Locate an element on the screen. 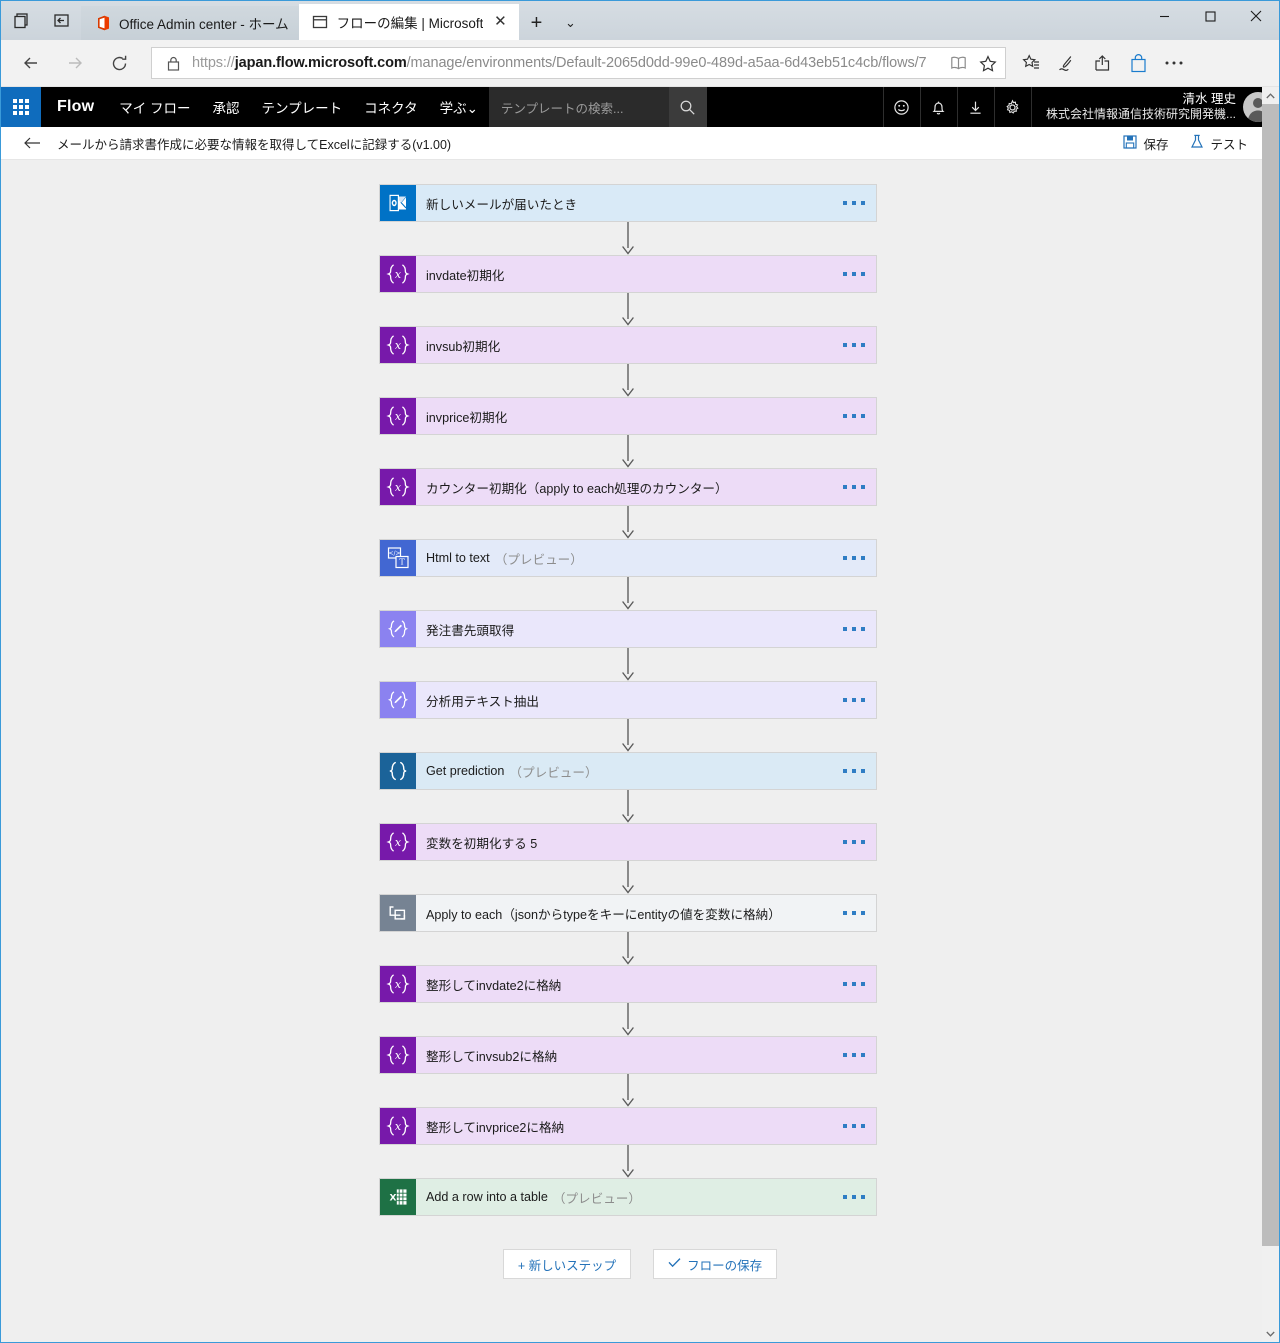  browser-tab-inactive: Office Admin center - ホーム is located at coordinates (190, 23).